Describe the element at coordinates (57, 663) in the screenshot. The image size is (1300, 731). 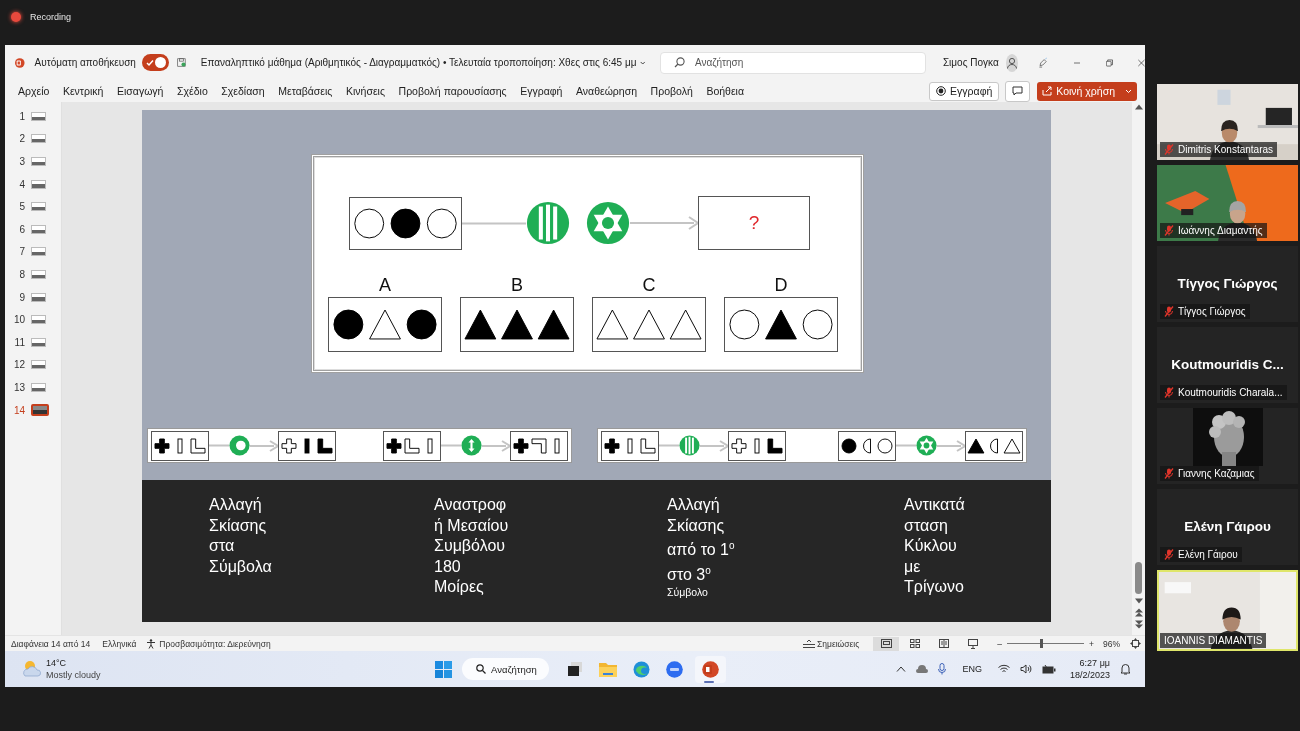
I see `temperature-label: 14°C` at that location.